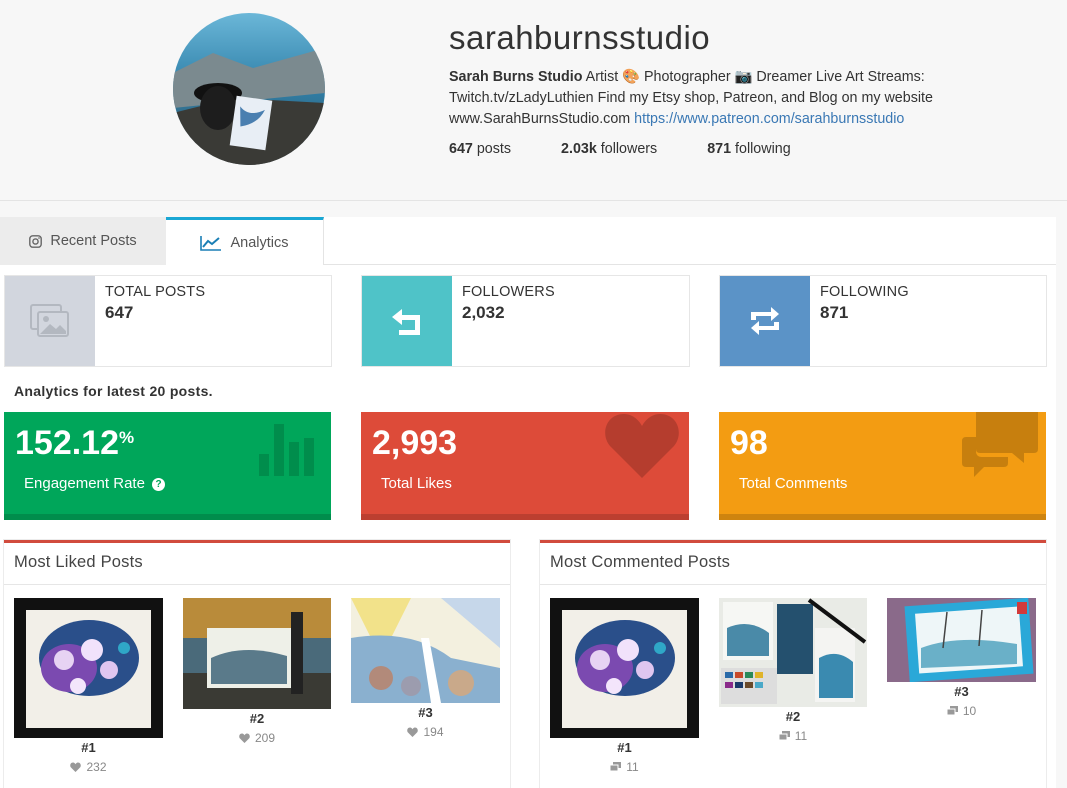 This screenshot has height=788, width=1067. I want to click on post-like-count: 194, so click(433, 732).